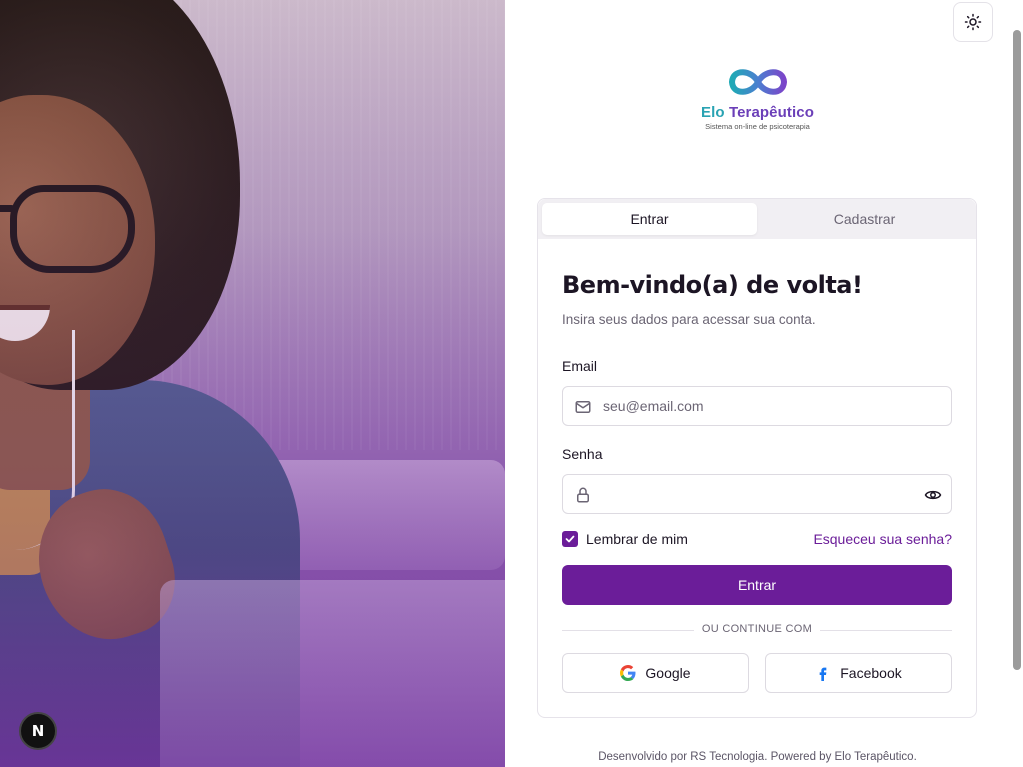 This screenshot has width=1023, height=767. I want to click on theme-toggle-button, so click(973, 22).